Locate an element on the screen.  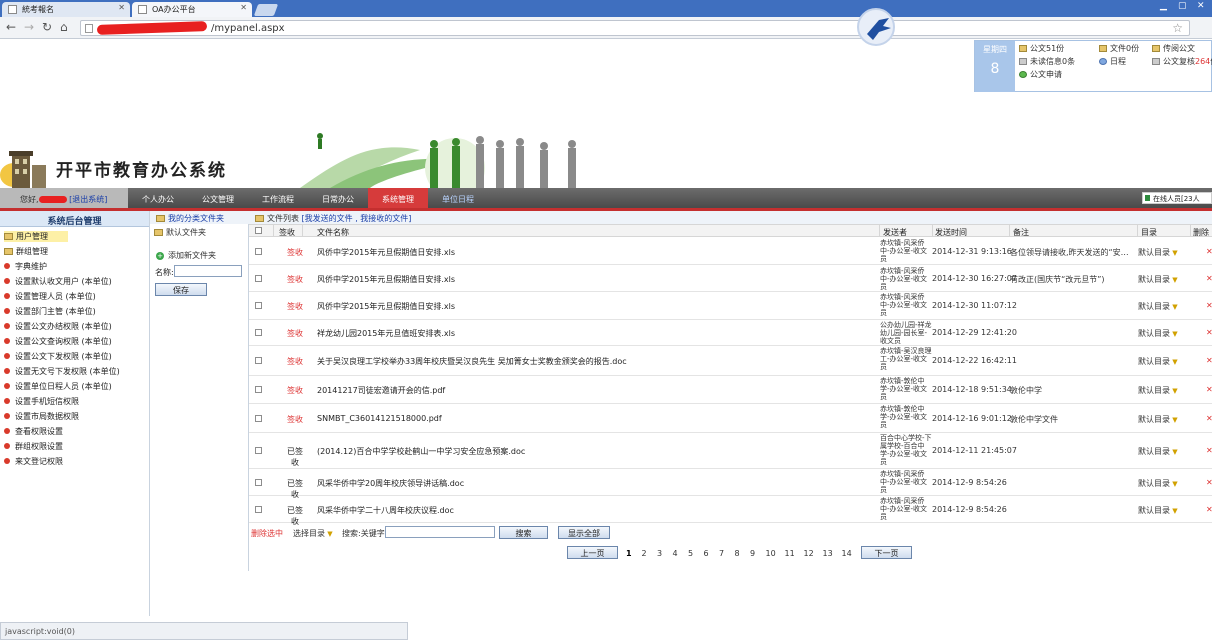
save-folder-button: 保存 is located at coordinates (181, 289).